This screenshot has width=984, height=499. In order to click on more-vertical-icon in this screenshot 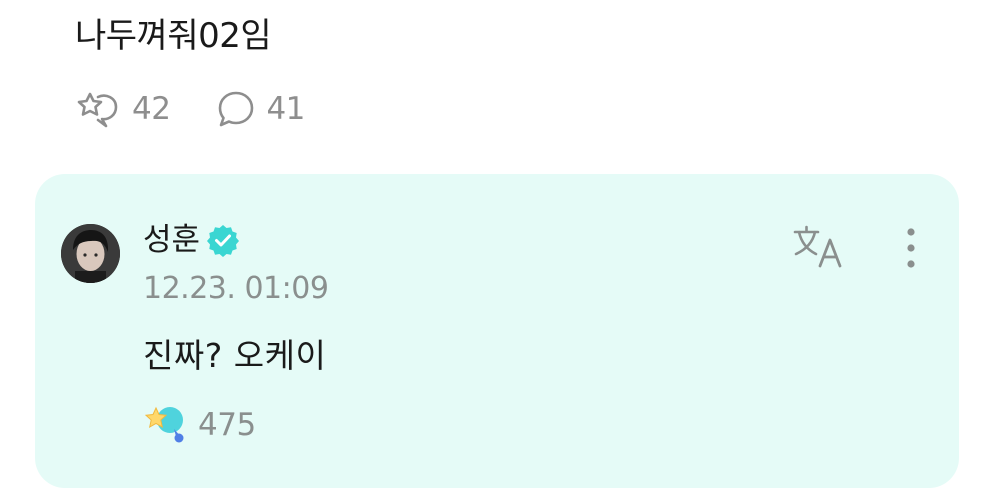, I will do `click(911, 251)`.